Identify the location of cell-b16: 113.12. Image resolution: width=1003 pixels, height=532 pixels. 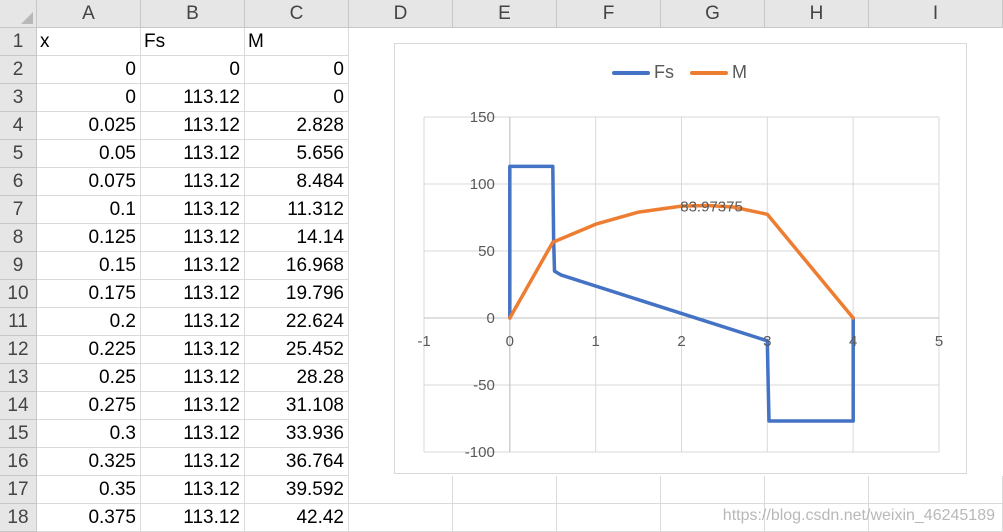
(193, 462).